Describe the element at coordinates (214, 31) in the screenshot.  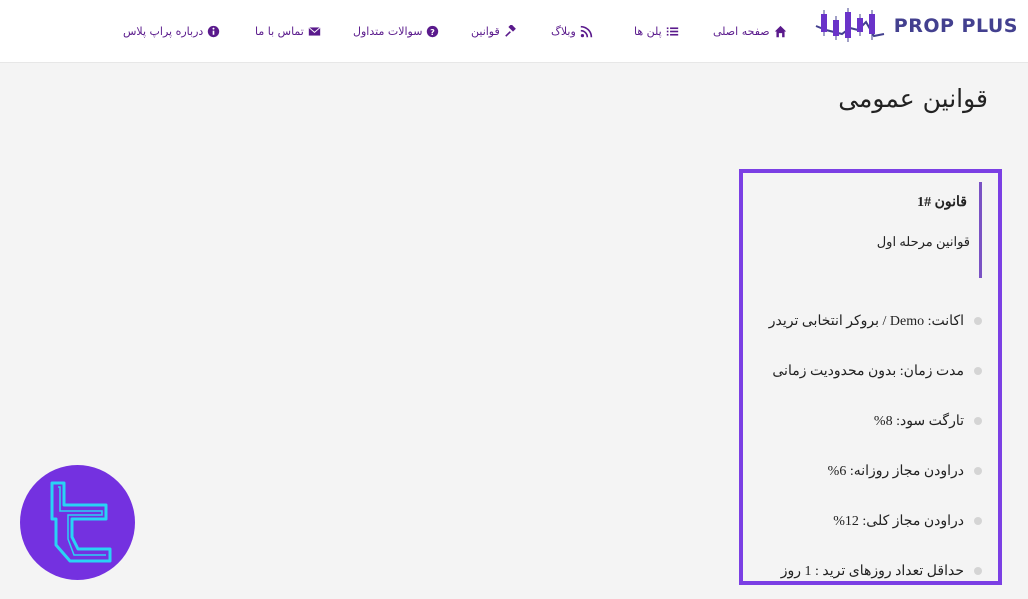
I see `info-circle-icon` at that location.